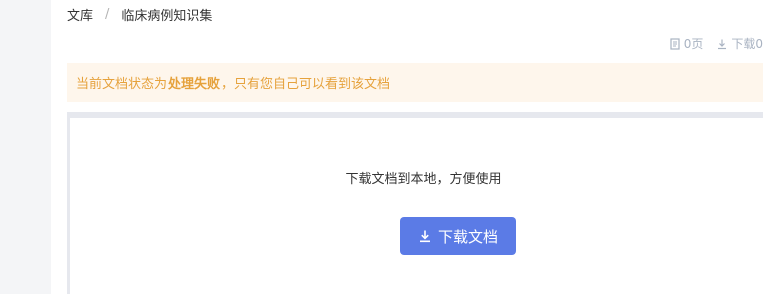 The image size is (763, 294). Describe the element at coordinates (194, 84) in the screenshot. I see `notice-status: 处理失败` at that location.